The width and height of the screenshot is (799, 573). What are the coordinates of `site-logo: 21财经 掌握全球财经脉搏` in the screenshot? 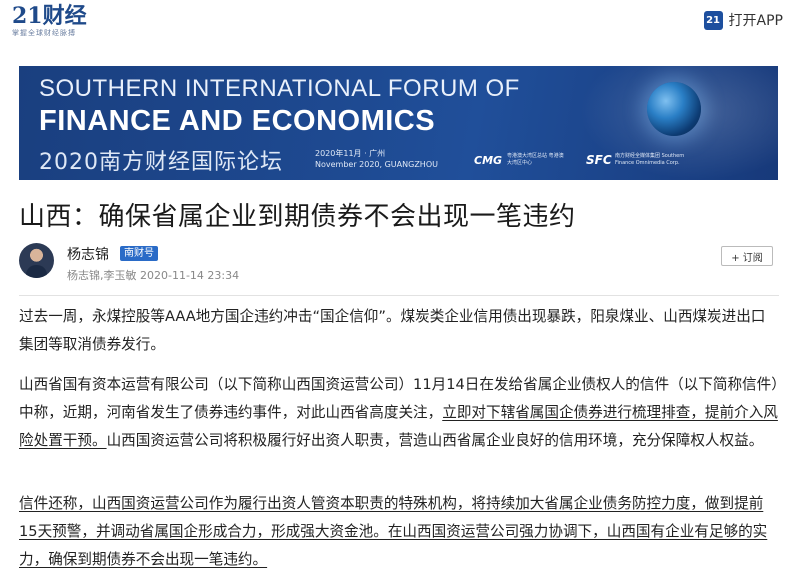 It's located at (49, 21).